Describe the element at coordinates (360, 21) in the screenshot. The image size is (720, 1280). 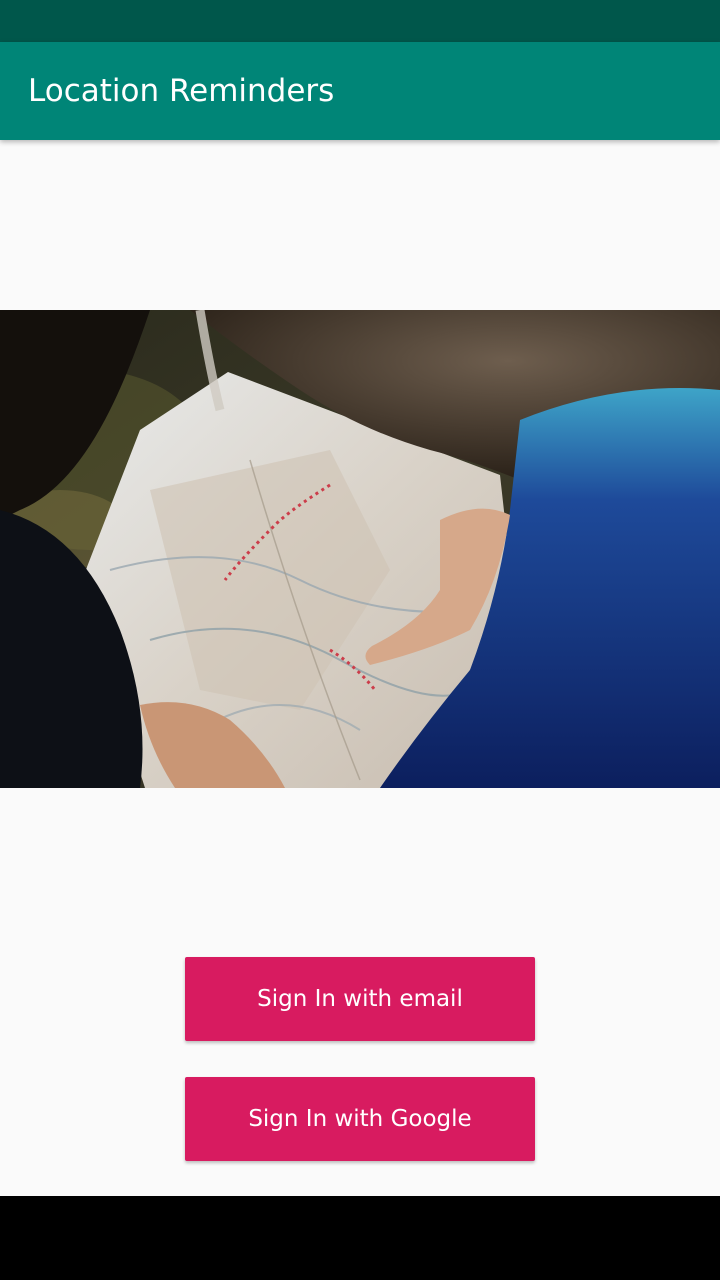
I see `status-bar` at that location.